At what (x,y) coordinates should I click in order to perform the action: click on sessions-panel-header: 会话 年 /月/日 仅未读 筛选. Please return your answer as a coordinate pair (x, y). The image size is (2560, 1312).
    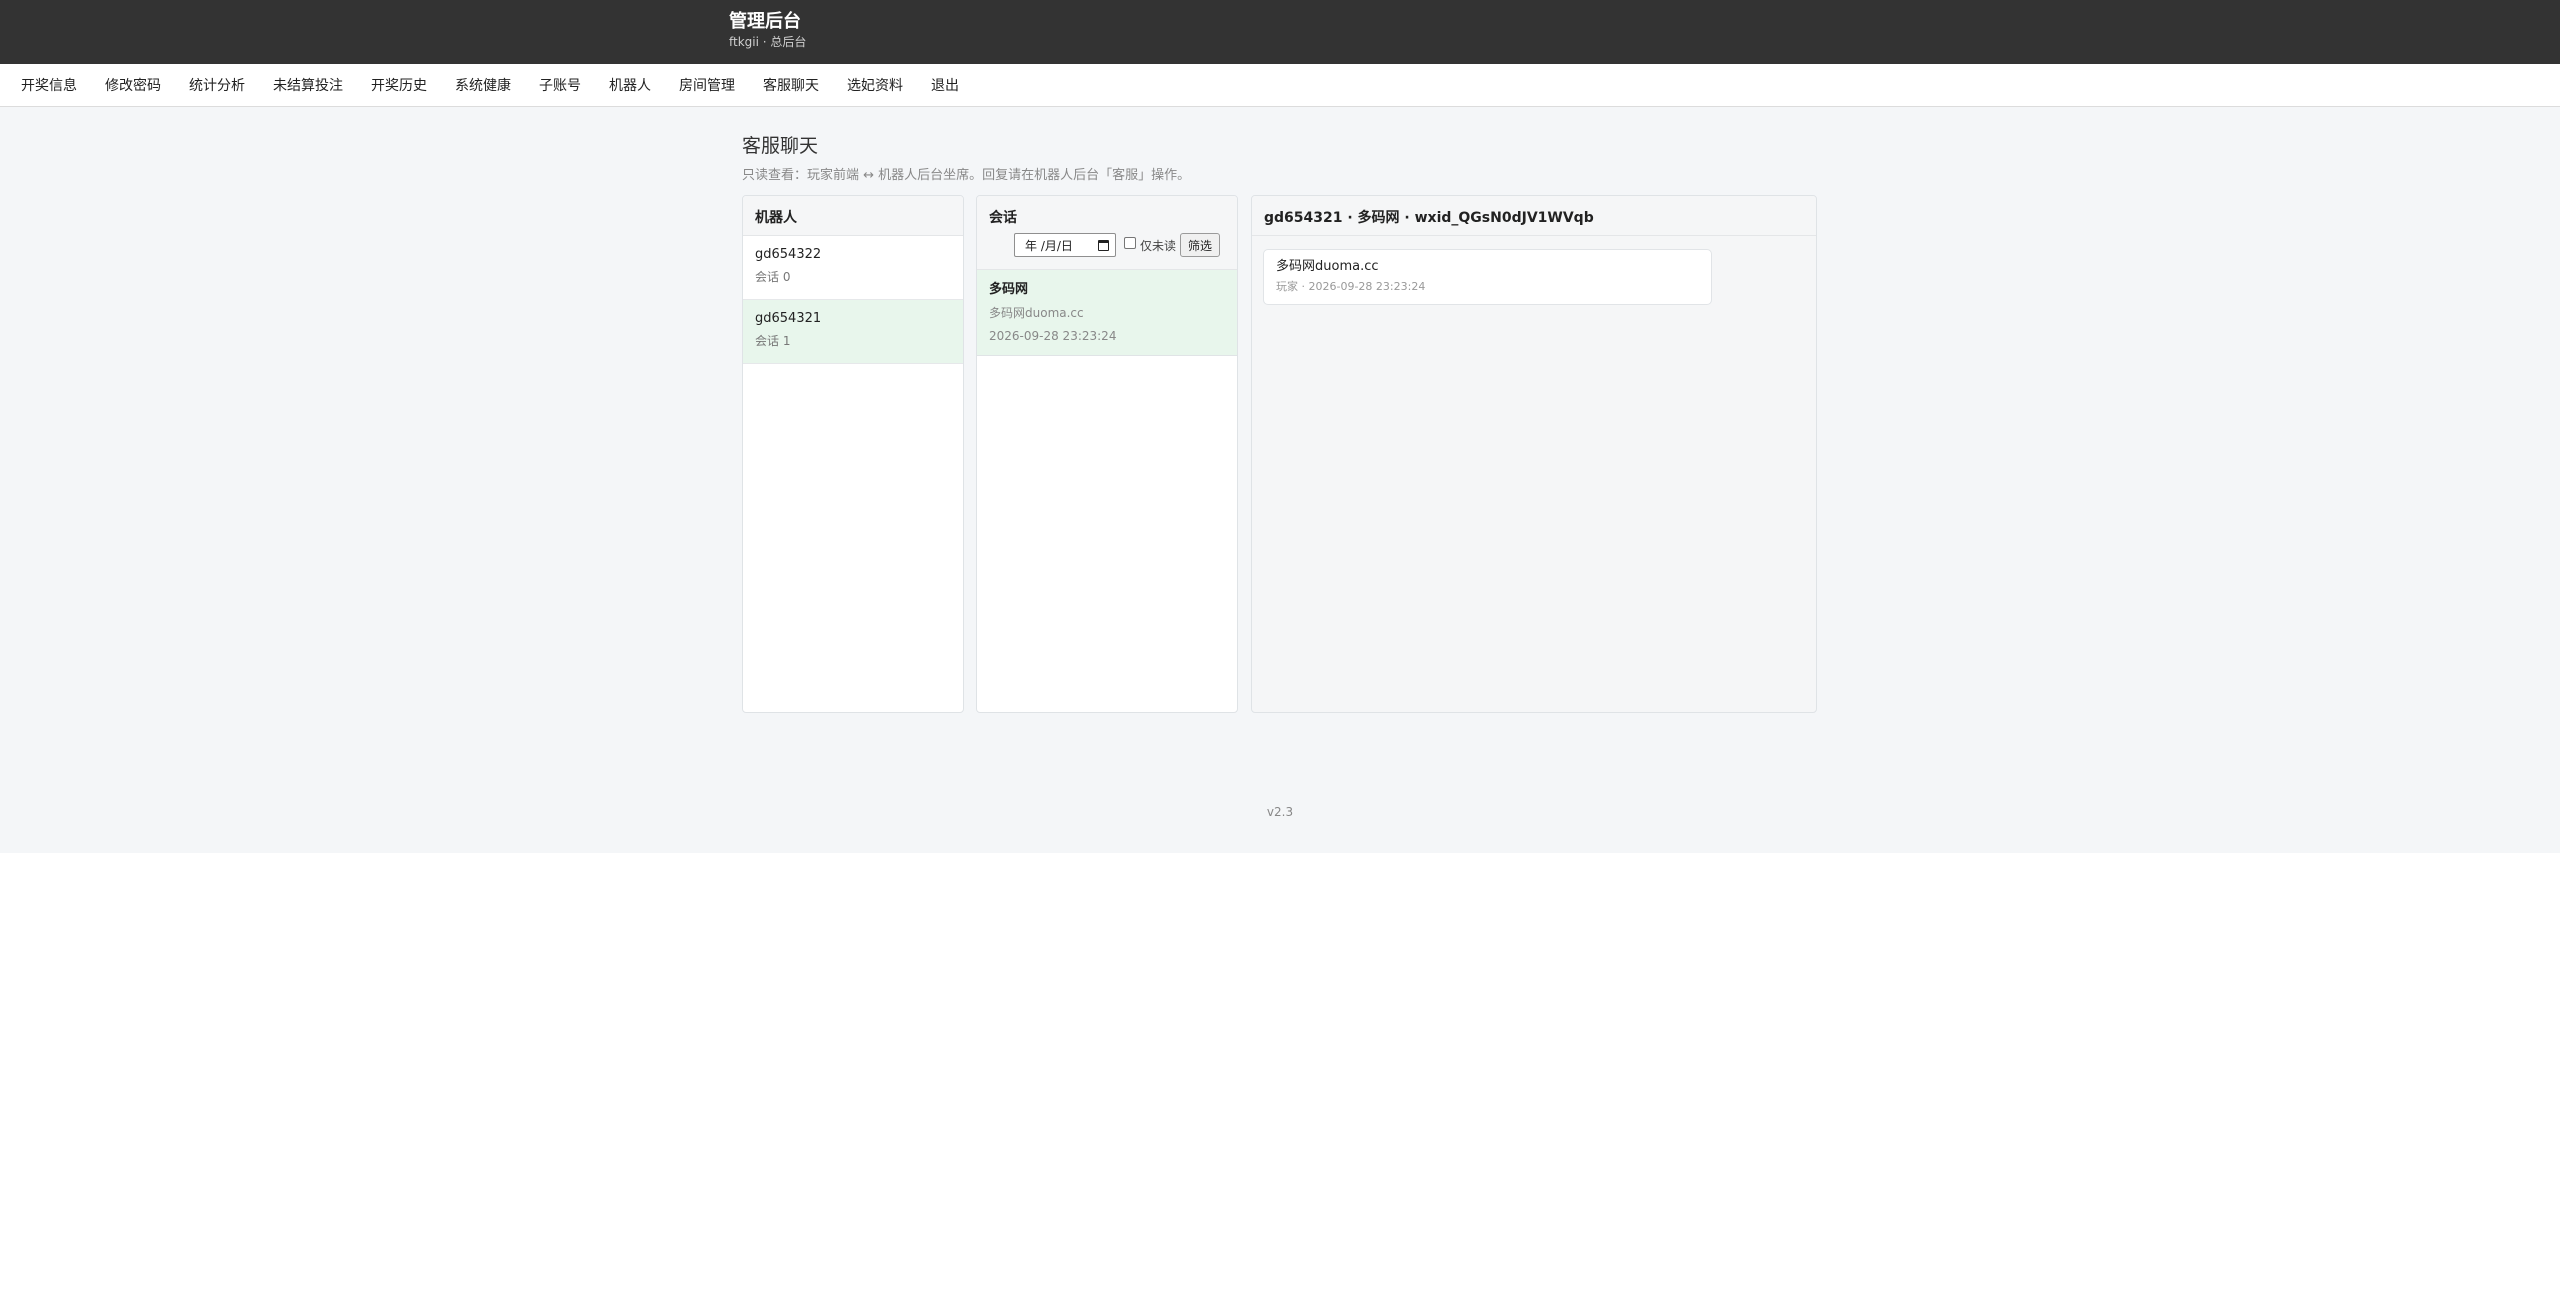
    Looking at the image, I should click on (1107, 233).